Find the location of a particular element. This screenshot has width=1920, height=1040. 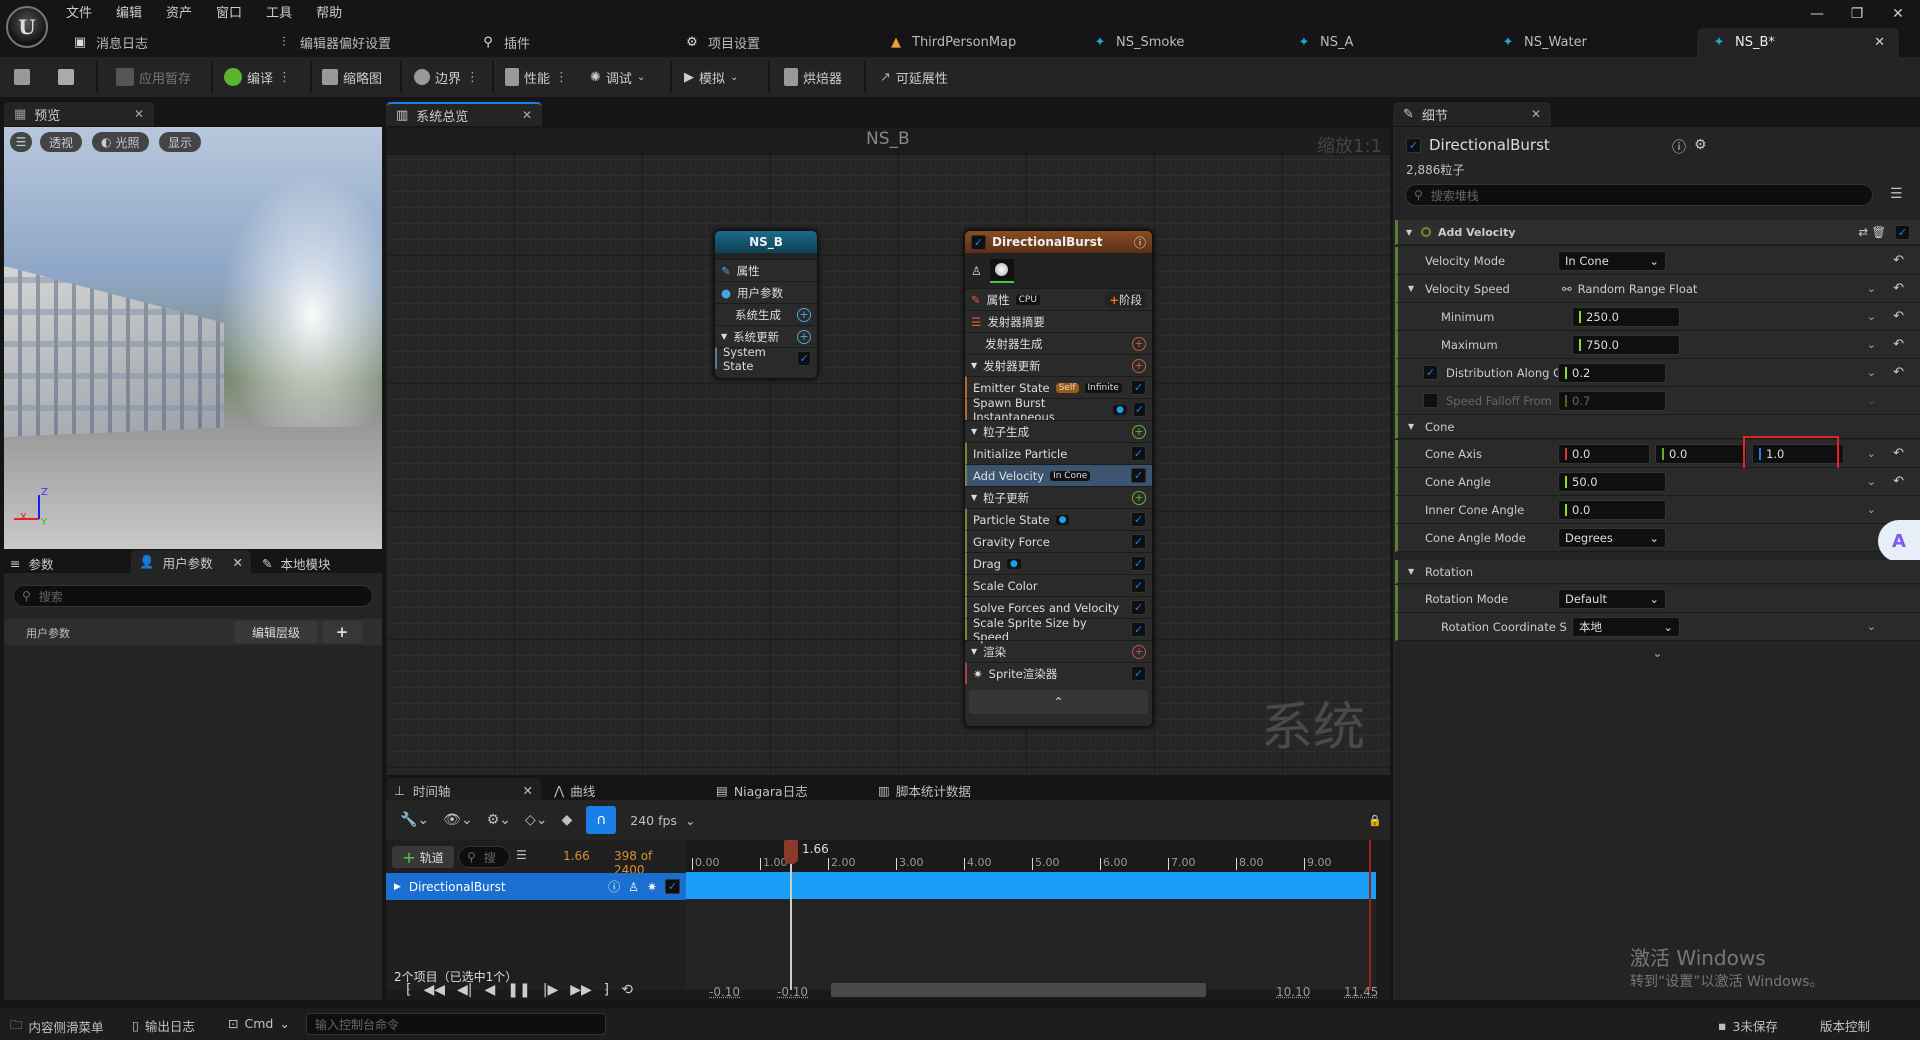

emitter-summary-row: ☰ 发射器摘要 is located at coordinates (1058, 321).